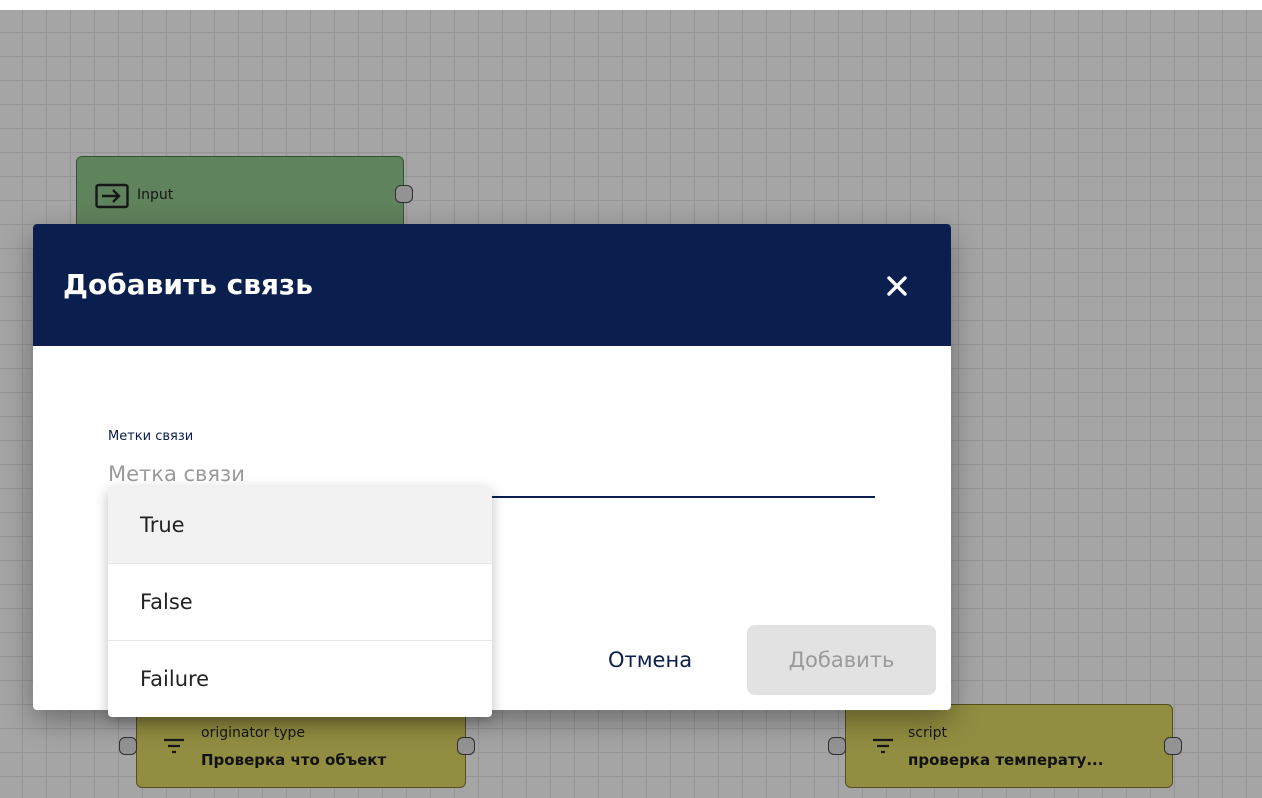  I want to click on option-false: False, so click(300, 601).